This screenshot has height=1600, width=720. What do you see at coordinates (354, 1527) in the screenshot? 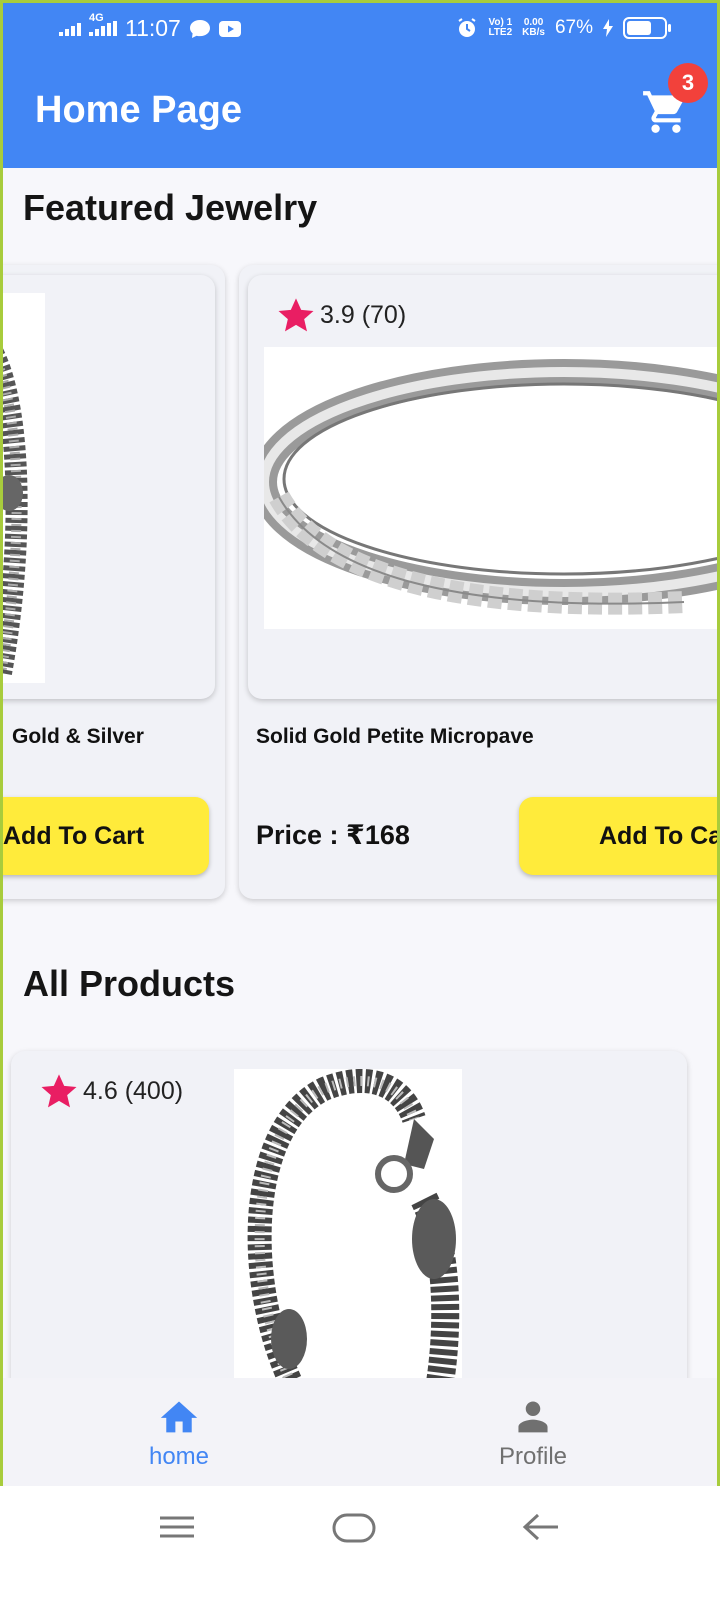
I see `home-button-icon` at bounding box center [354, 1527].